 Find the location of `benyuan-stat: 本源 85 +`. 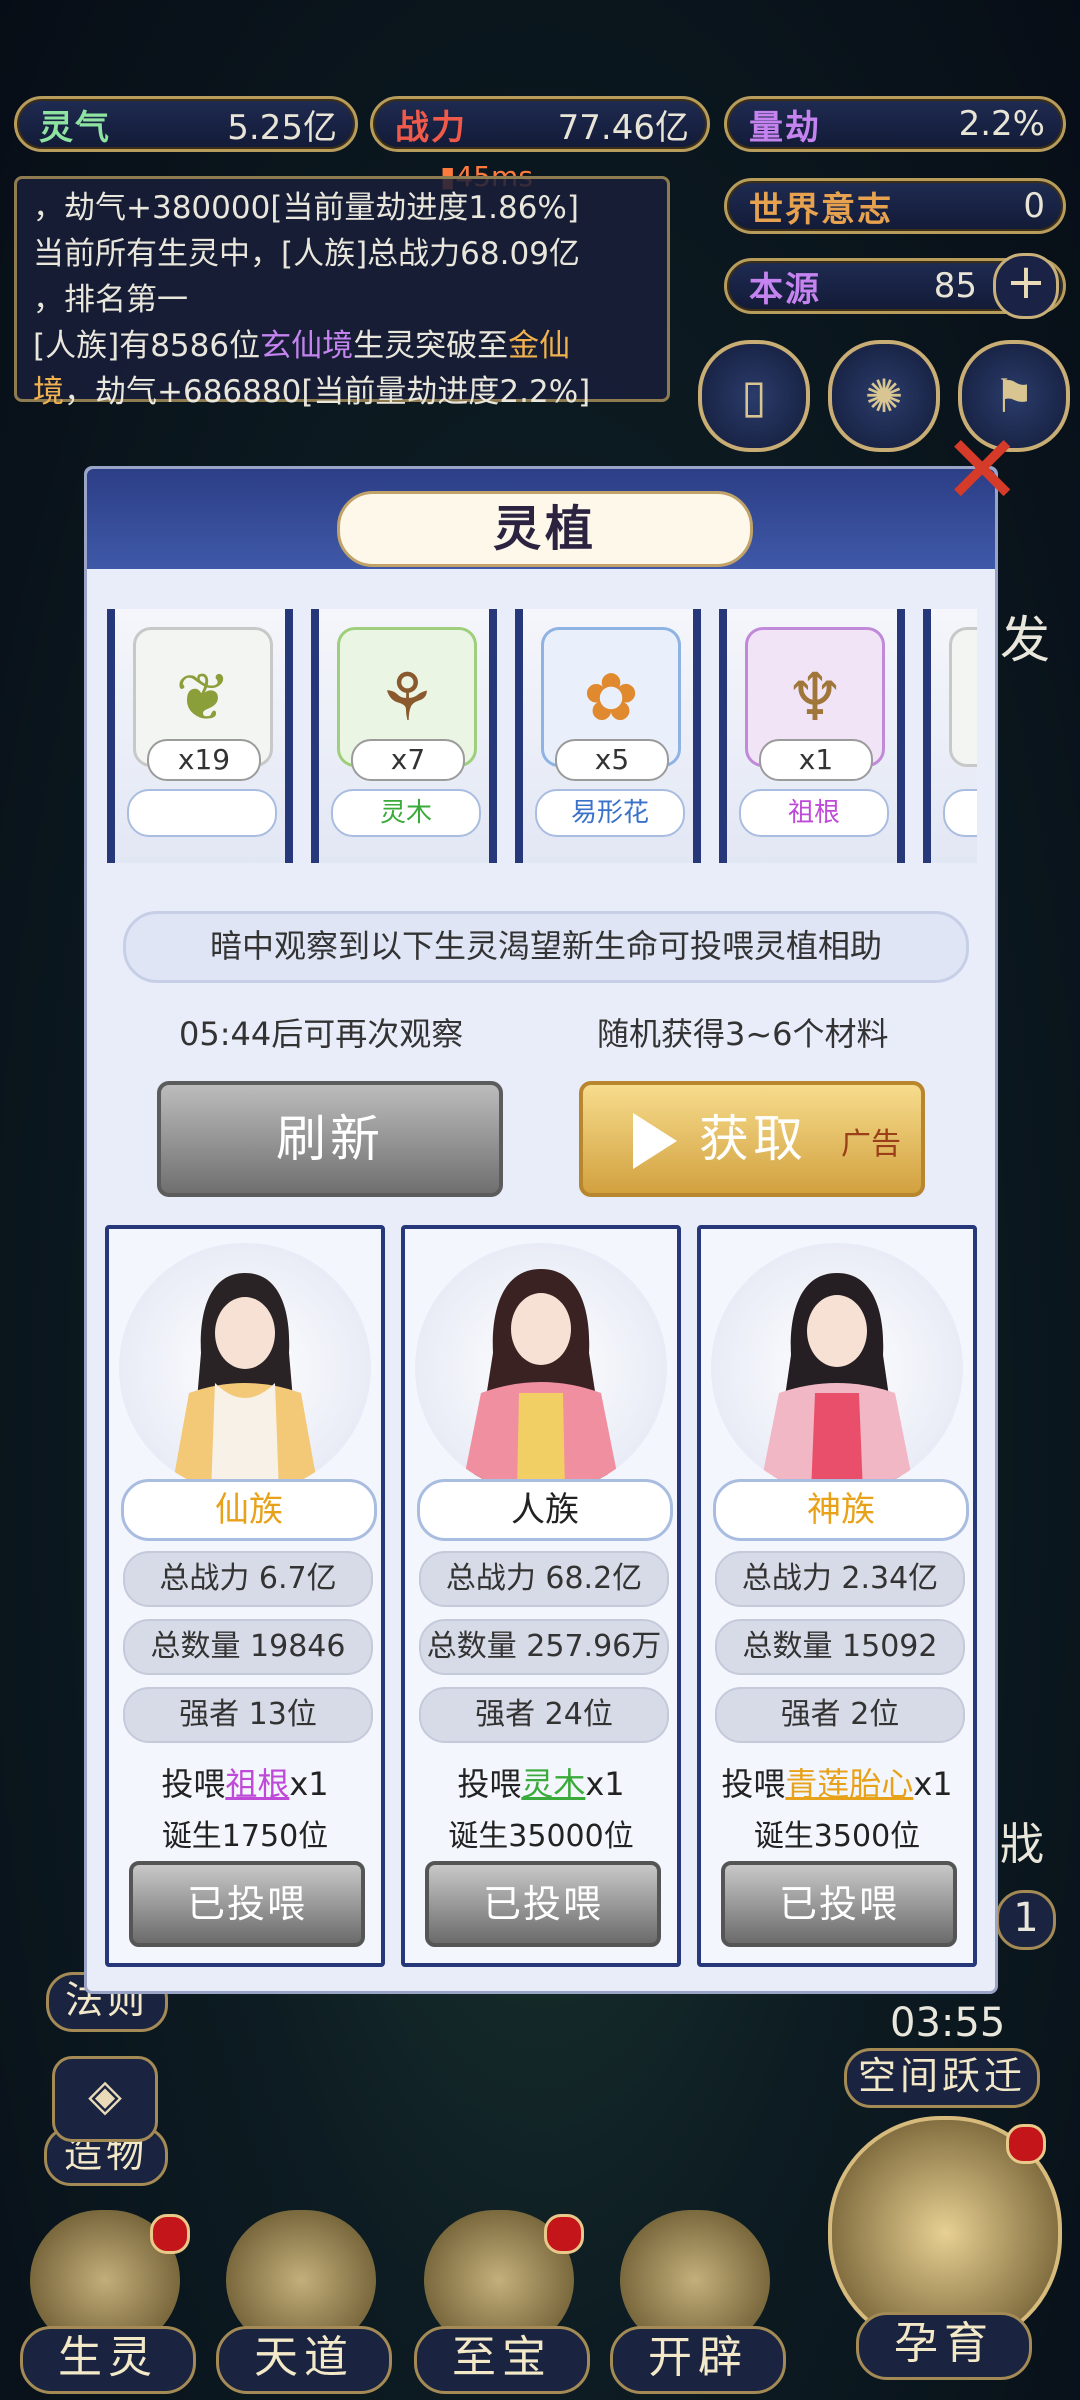

benyuan-stat: 本源 85 + is located at coordinates (895, 286).